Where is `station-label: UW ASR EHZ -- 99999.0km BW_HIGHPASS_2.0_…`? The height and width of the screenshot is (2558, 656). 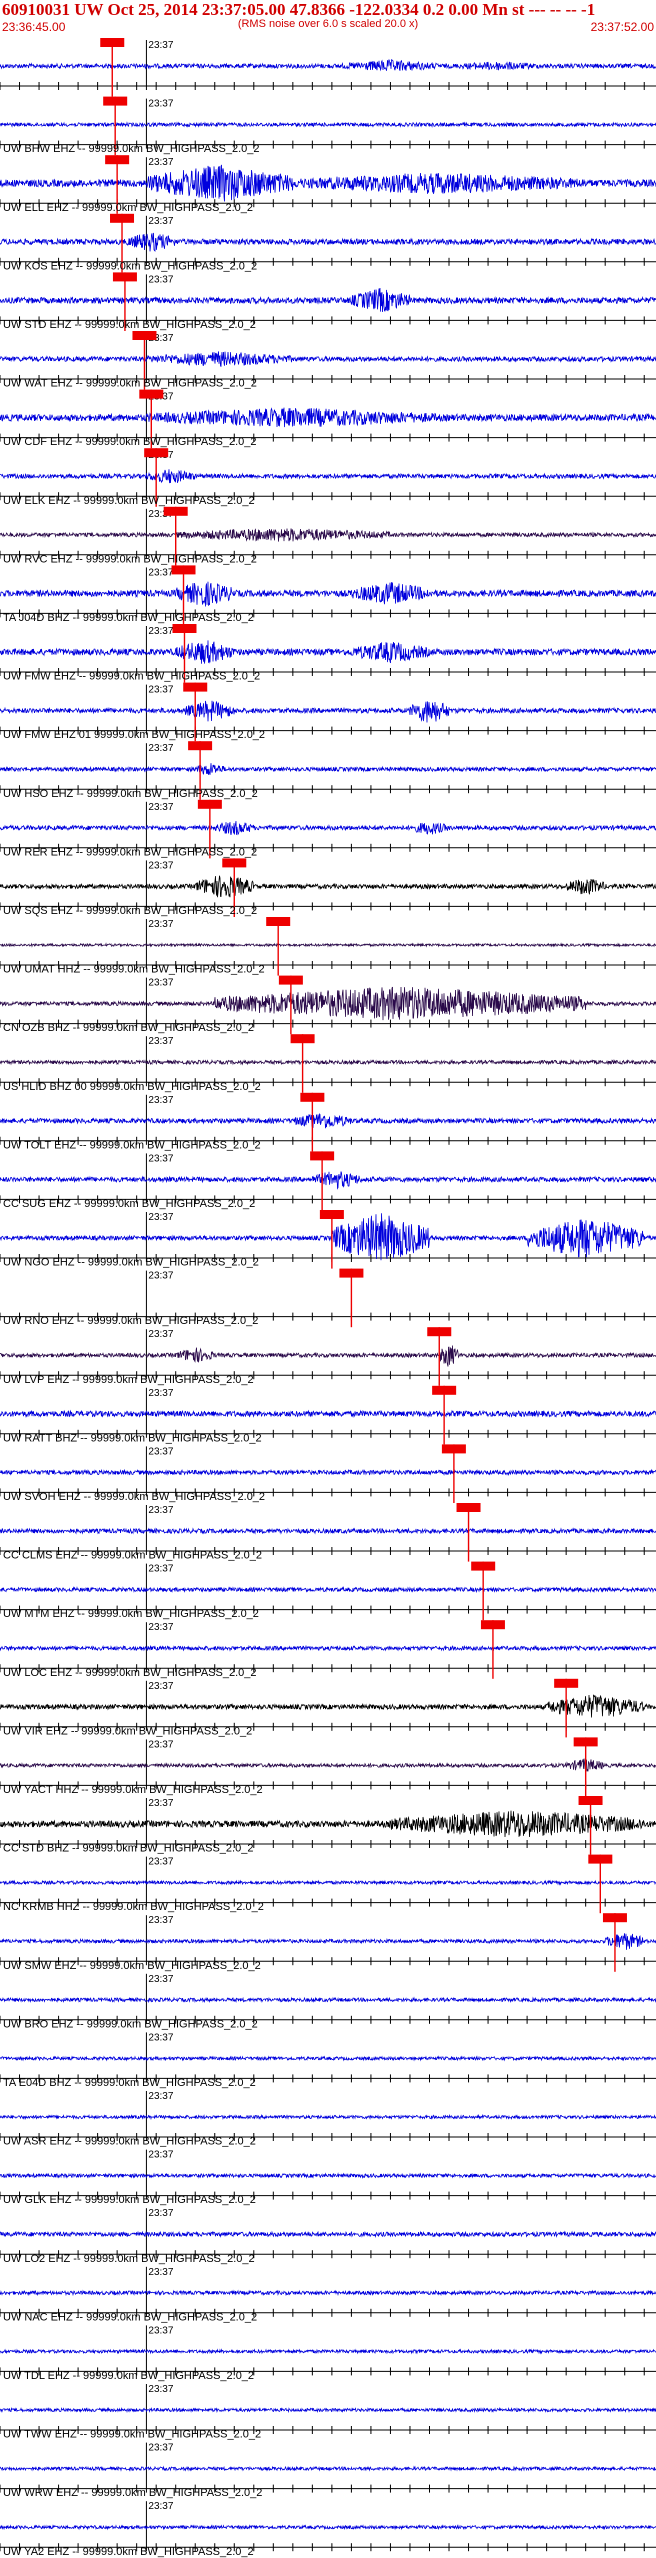
station-label: UW ASR EHZ -- 99999.0km BW_HIGHPASS_2.0_… is located at coordinates (129, 2142).